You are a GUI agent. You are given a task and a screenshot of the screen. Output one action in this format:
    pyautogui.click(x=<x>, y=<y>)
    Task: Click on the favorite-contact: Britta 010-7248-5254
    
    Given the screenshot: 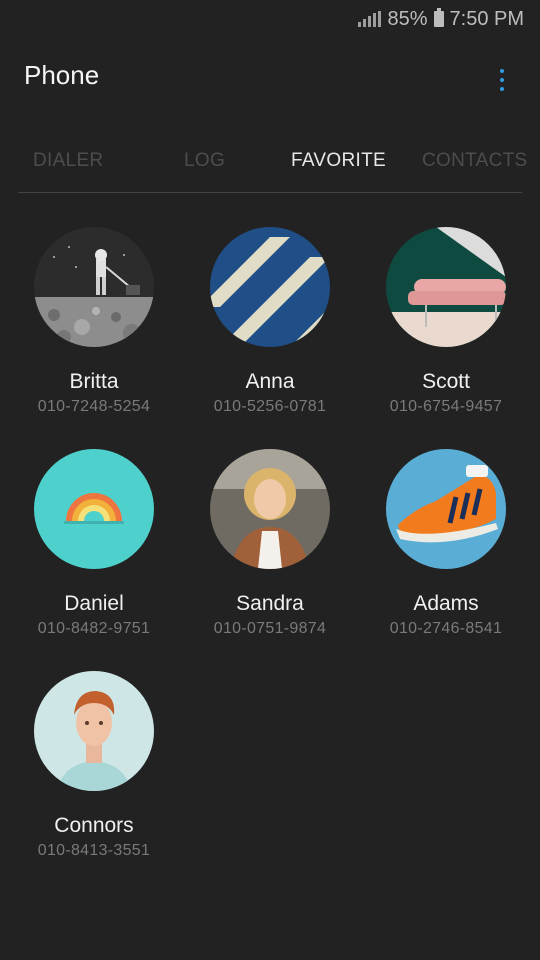 What is the action you would take?
    pyautogui.click(x=94, y=322)
    